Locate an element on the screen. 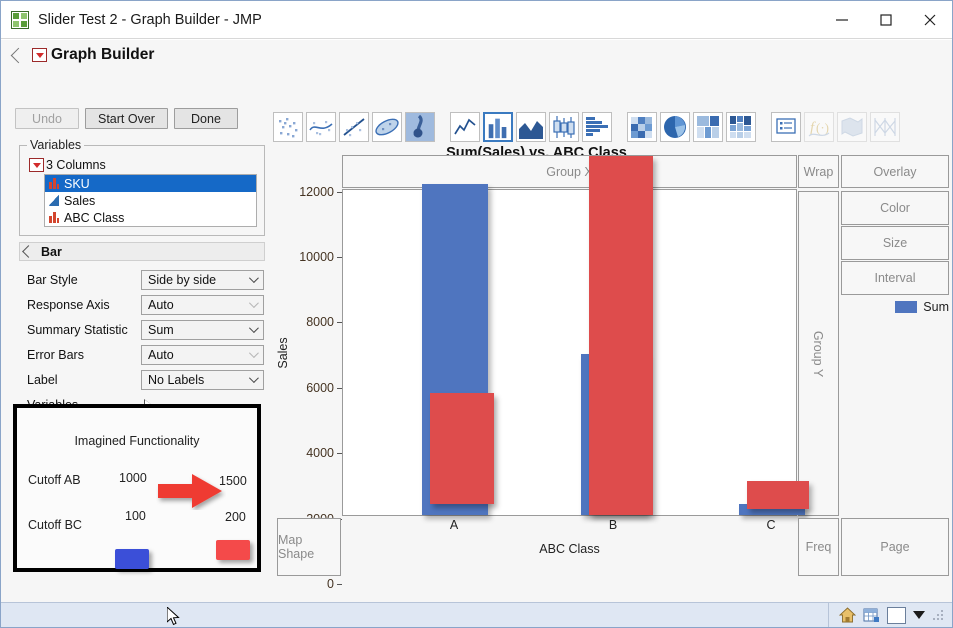  line-of-fit-icon is located at coordinates (354, 127).